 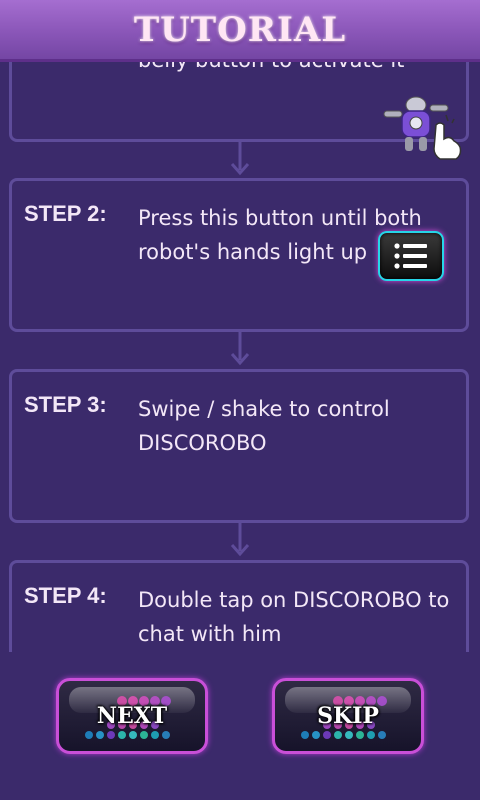 I want to click on skip-button: SKIP, so click(x=348, y=716).